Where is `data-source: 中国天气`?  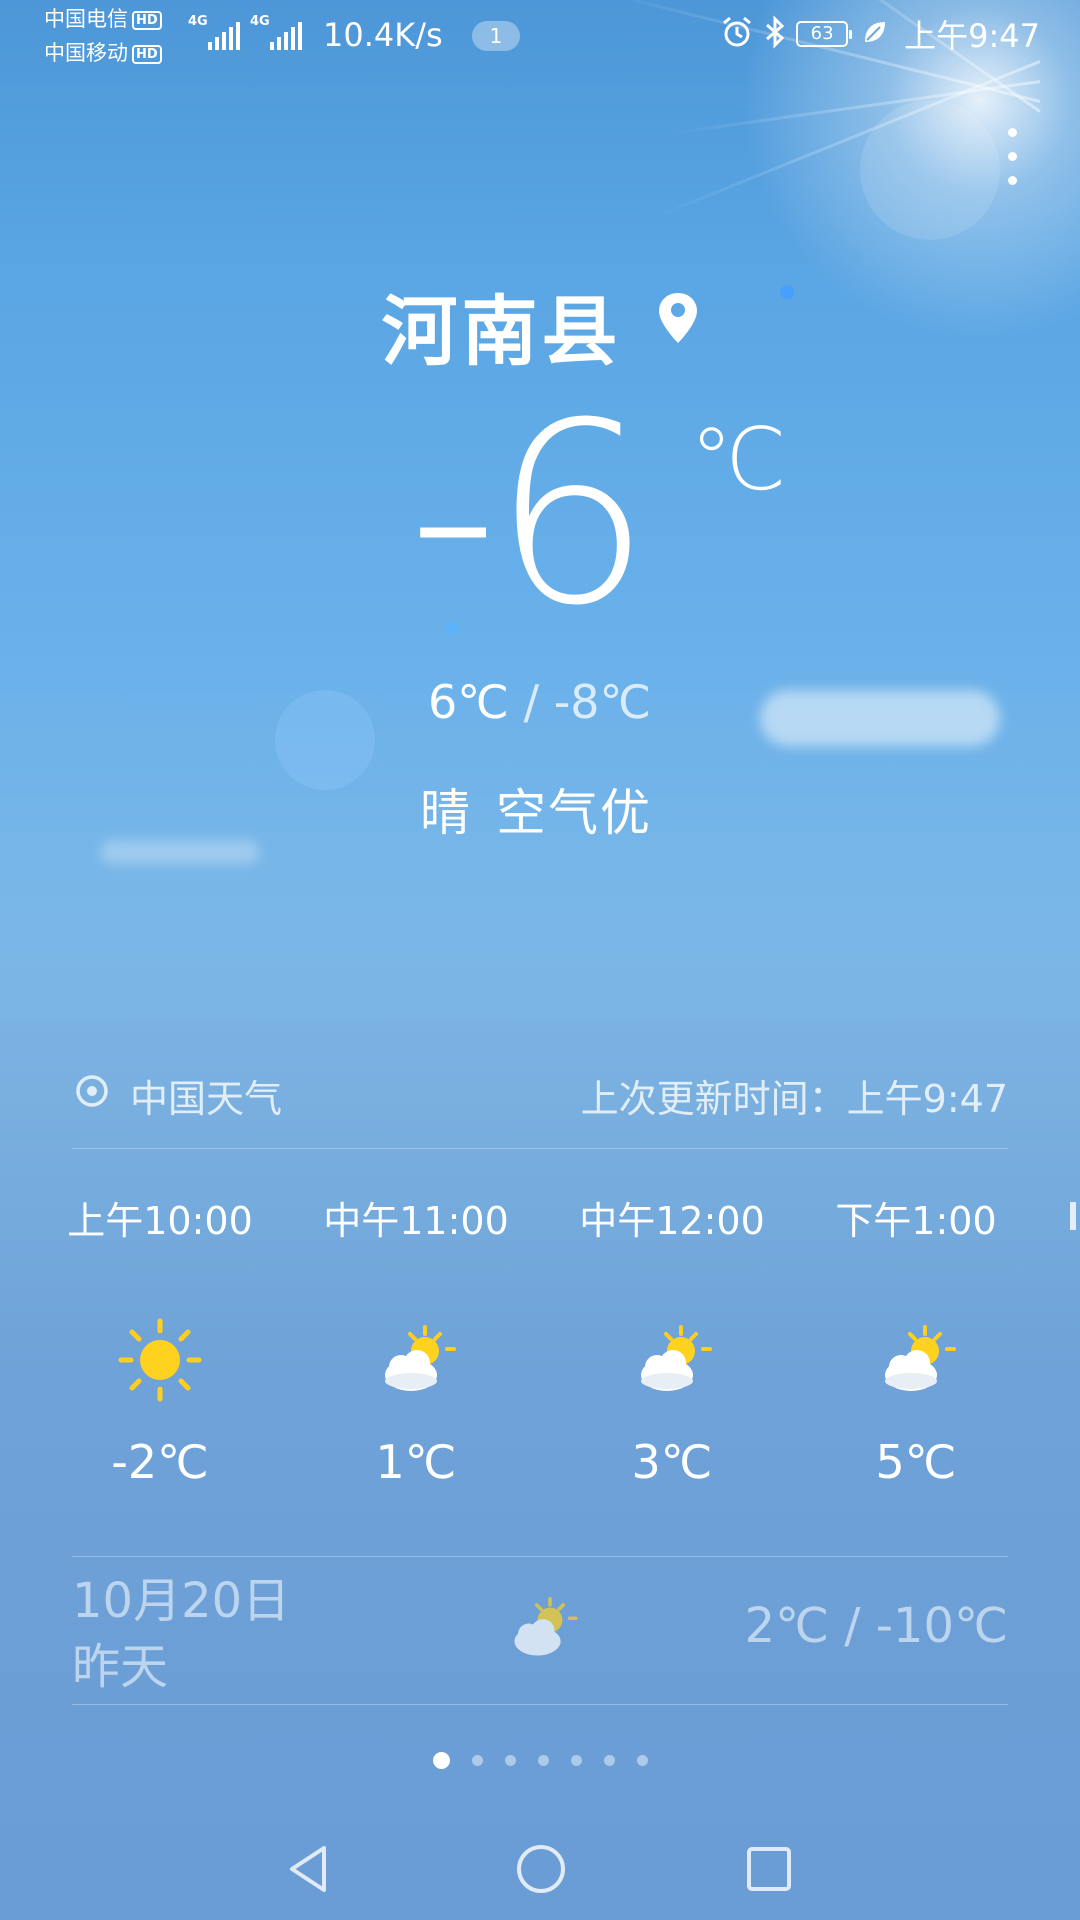
data-source: 中国天气 is located at coordinates (177, 1095).